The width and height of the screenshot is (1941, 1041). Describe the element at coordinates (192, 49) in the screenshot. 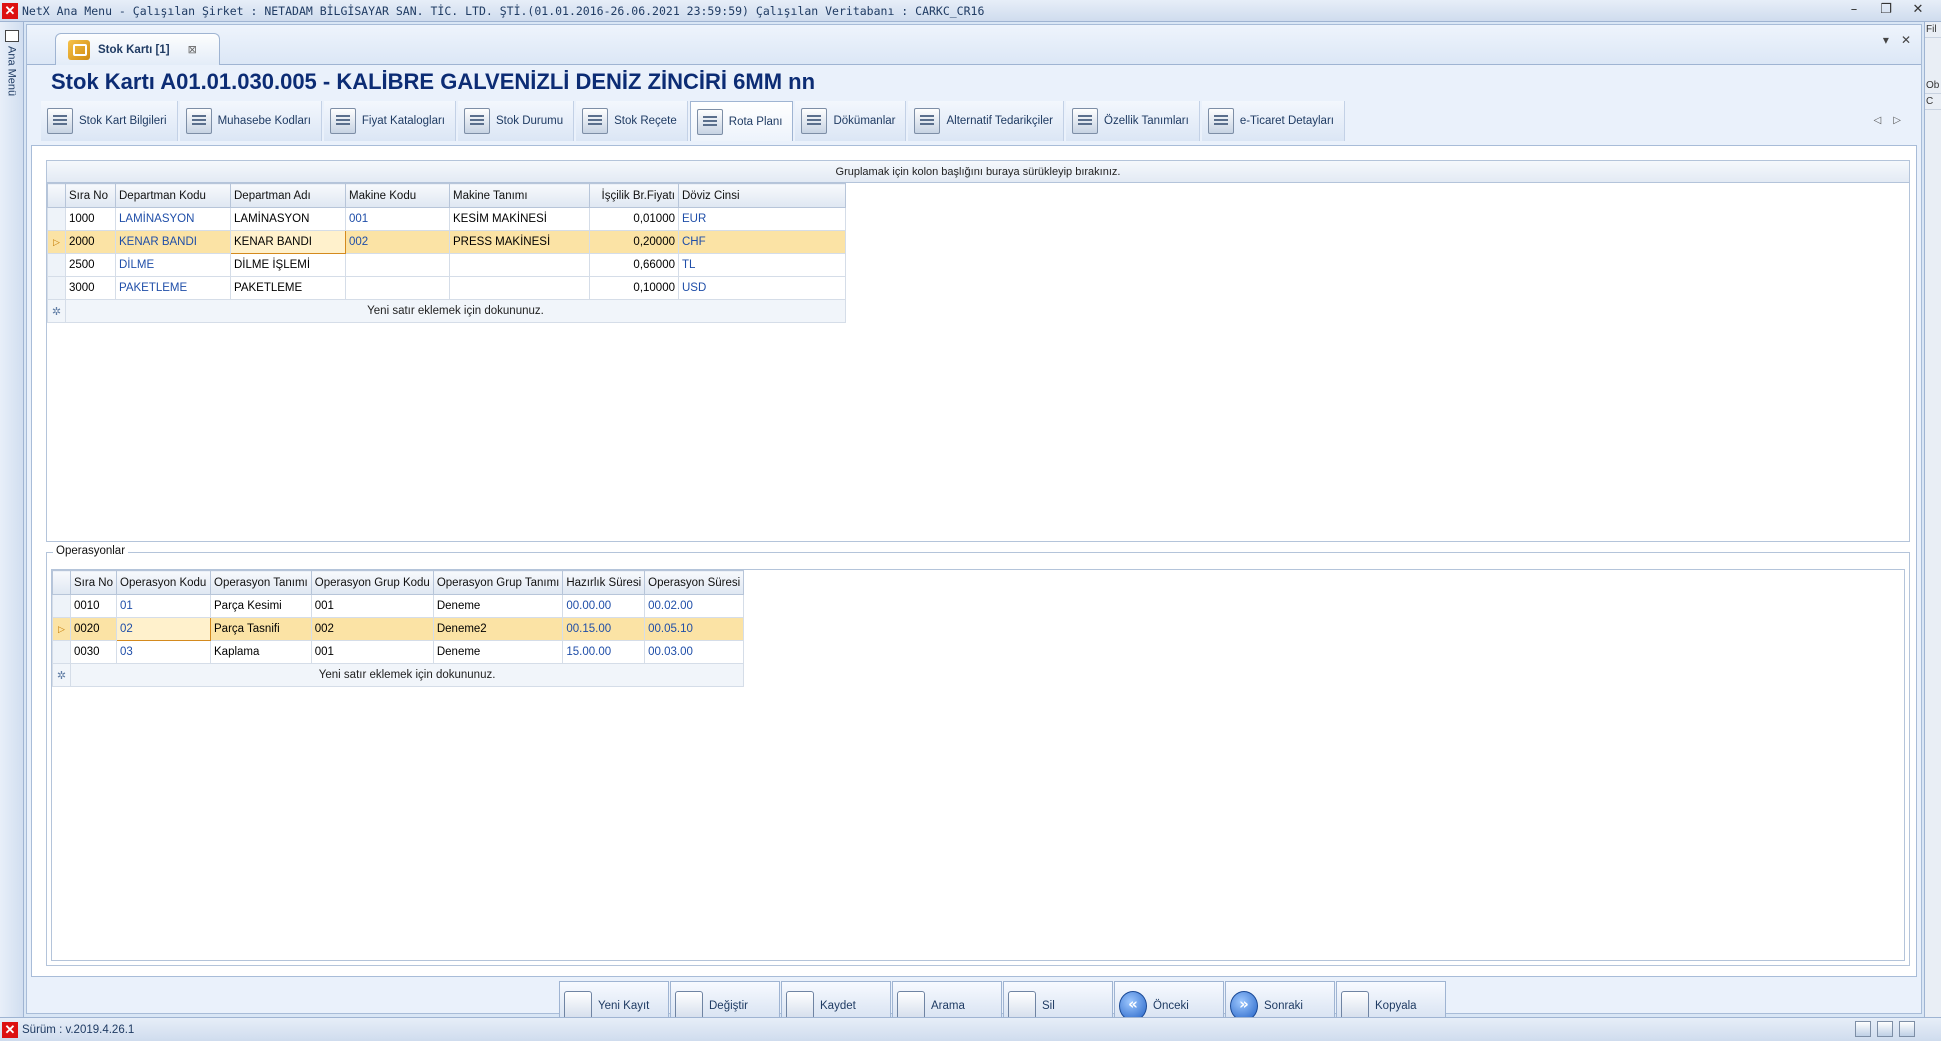

I see `close-tab-icon: ⊠` at that location.